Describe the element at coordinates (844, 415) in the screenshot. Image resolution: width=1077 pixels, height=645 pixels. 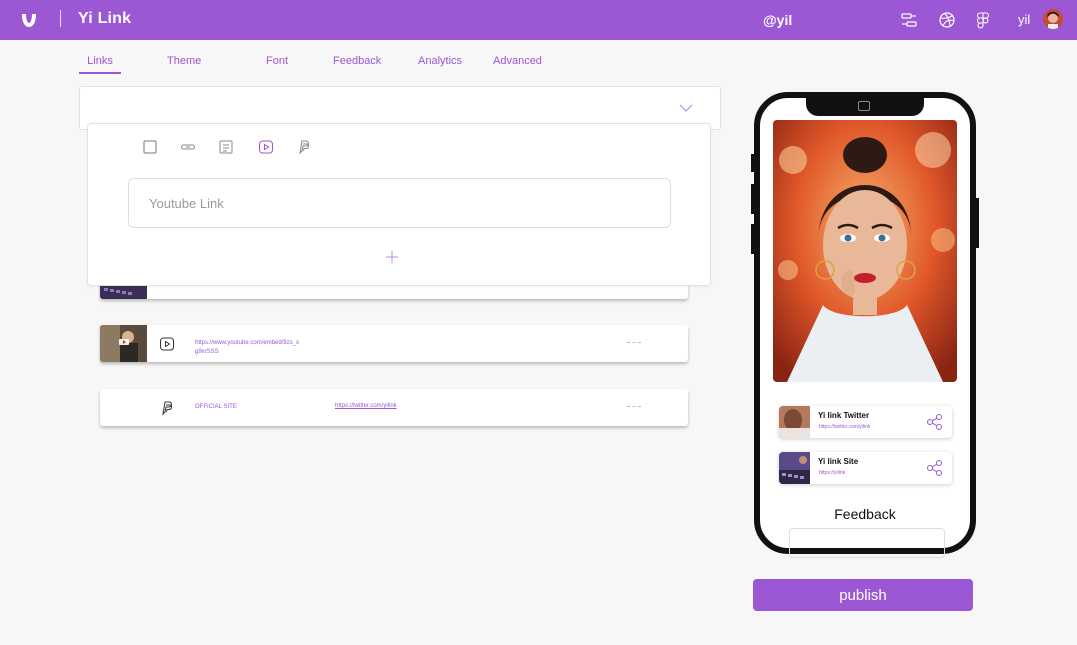
I see `card-title: Yi link Twitter` at that location.